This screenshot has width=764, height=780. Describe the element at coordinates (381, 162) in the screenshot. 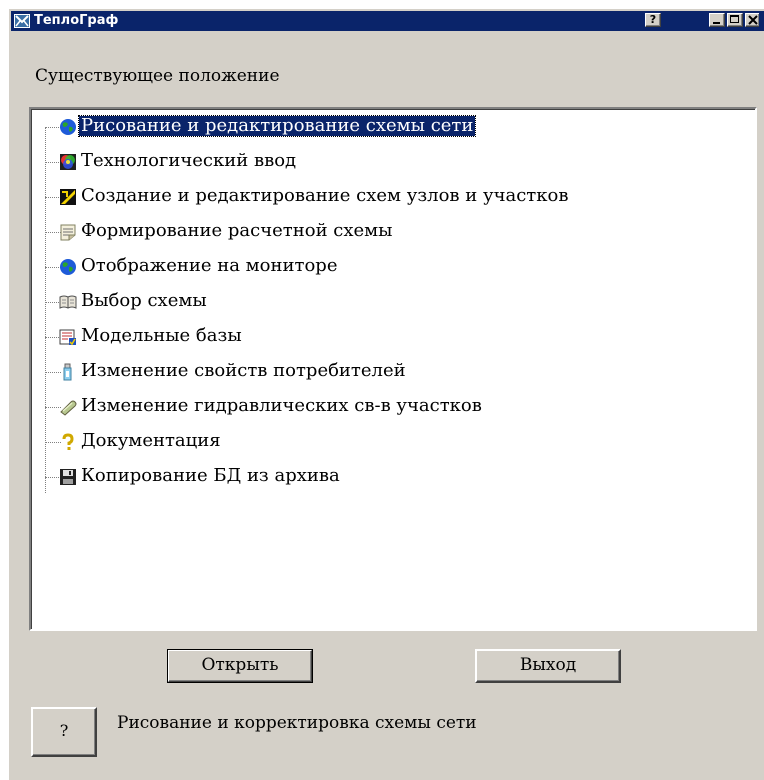

I see `tree-item: Технологический ввод` at that location.